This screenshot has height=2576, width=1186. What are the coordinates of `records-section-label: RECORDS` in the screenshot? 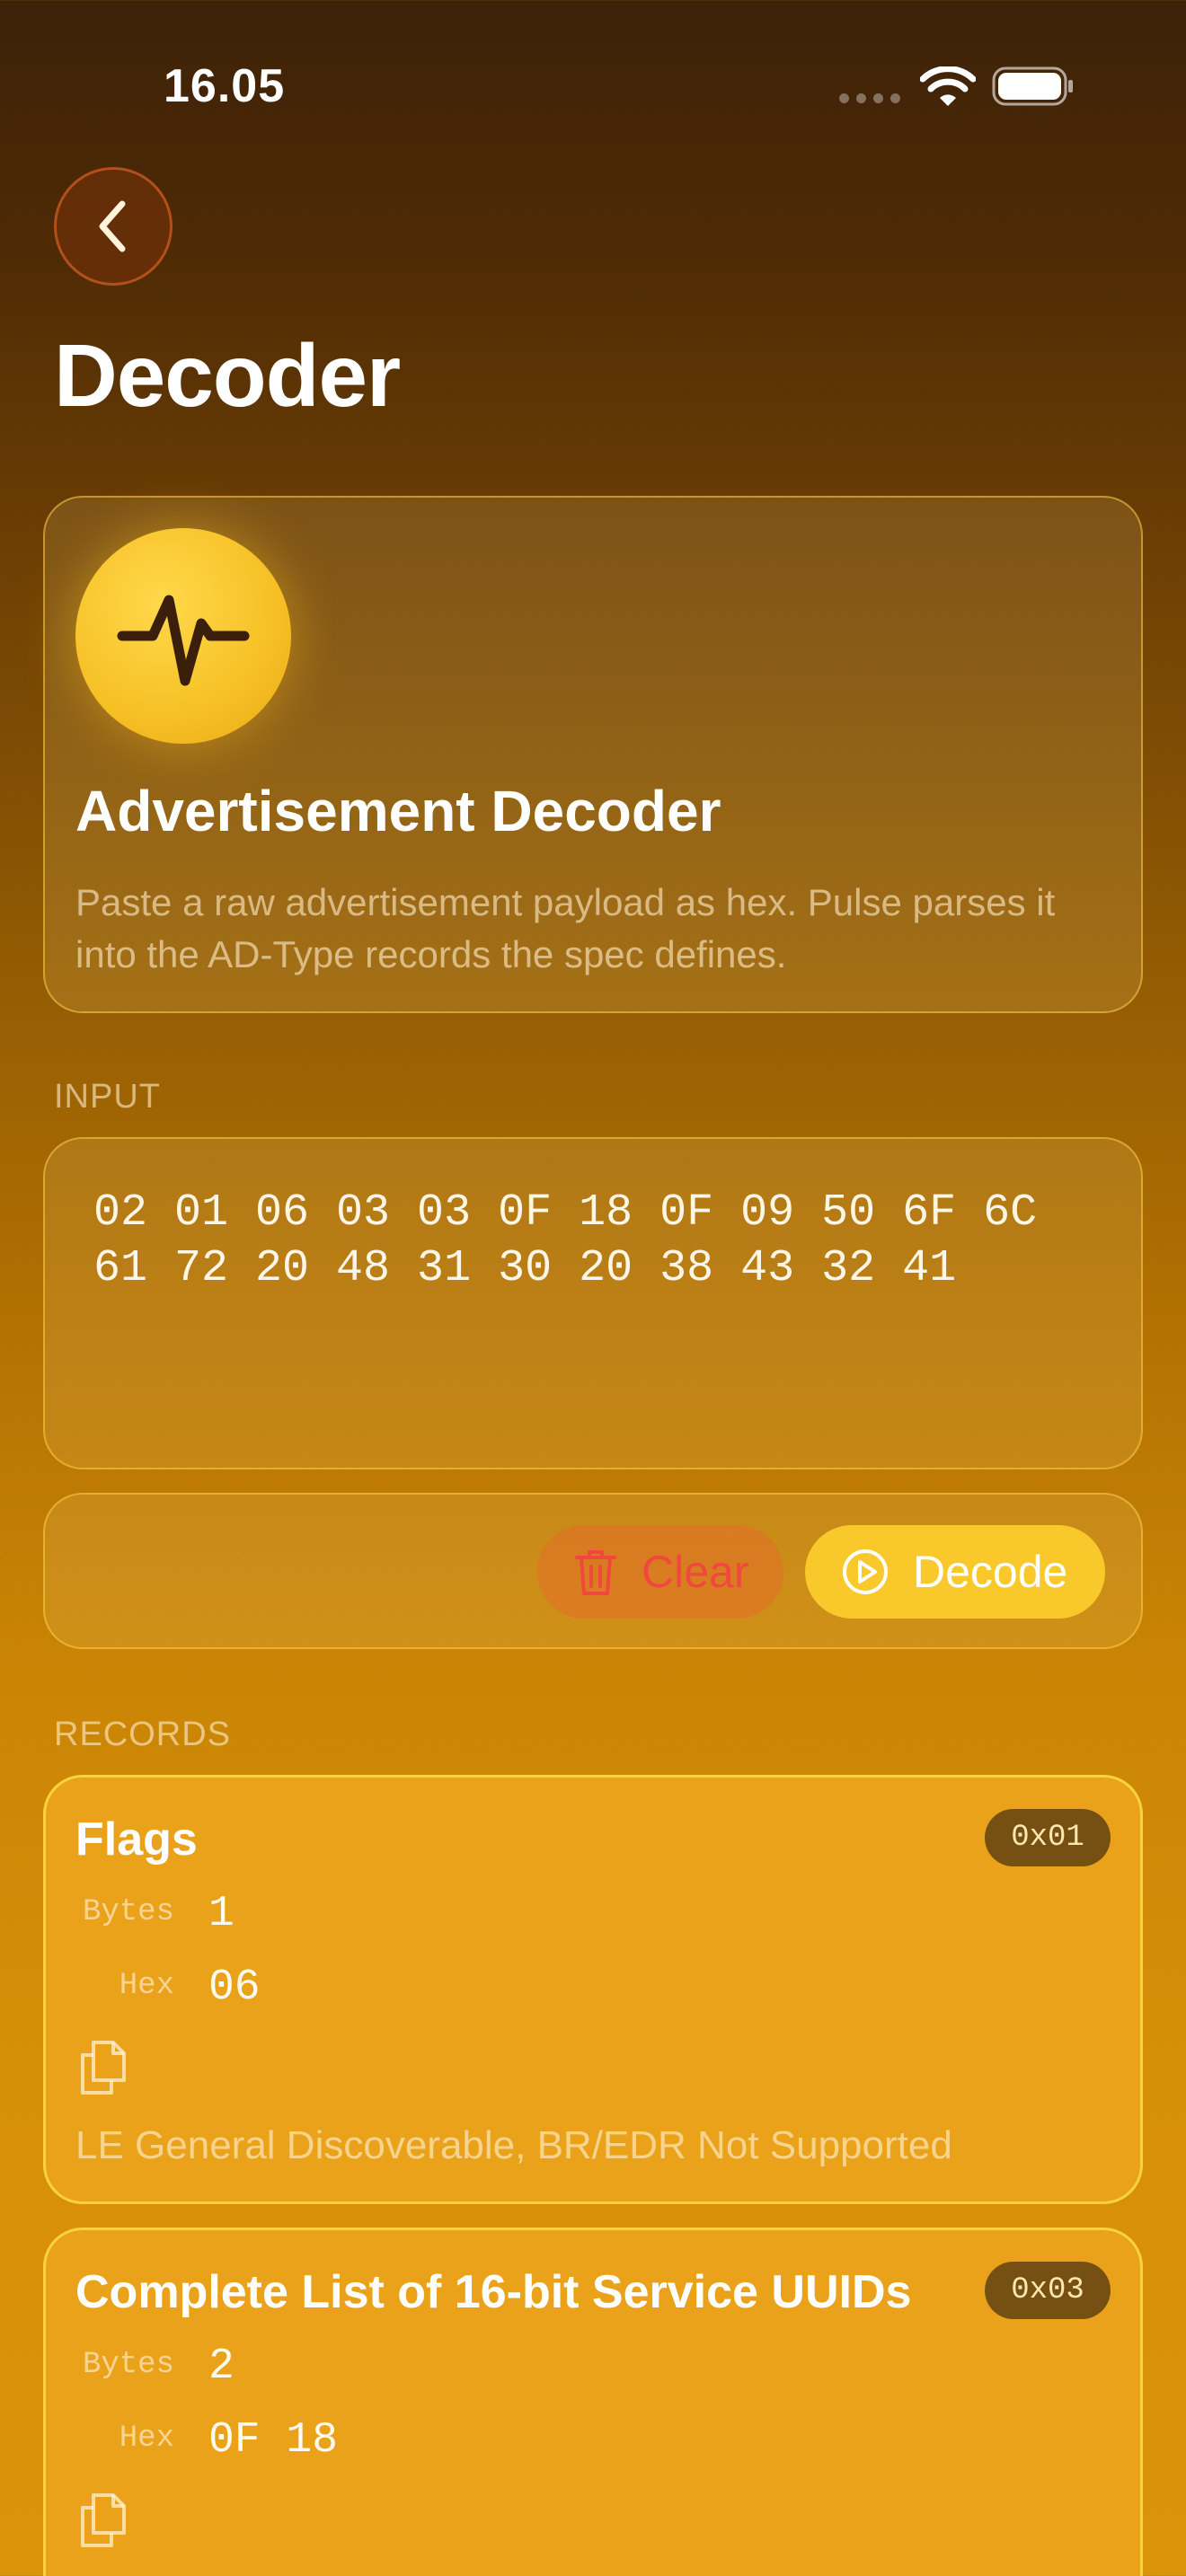 It's located at (143, 1734).